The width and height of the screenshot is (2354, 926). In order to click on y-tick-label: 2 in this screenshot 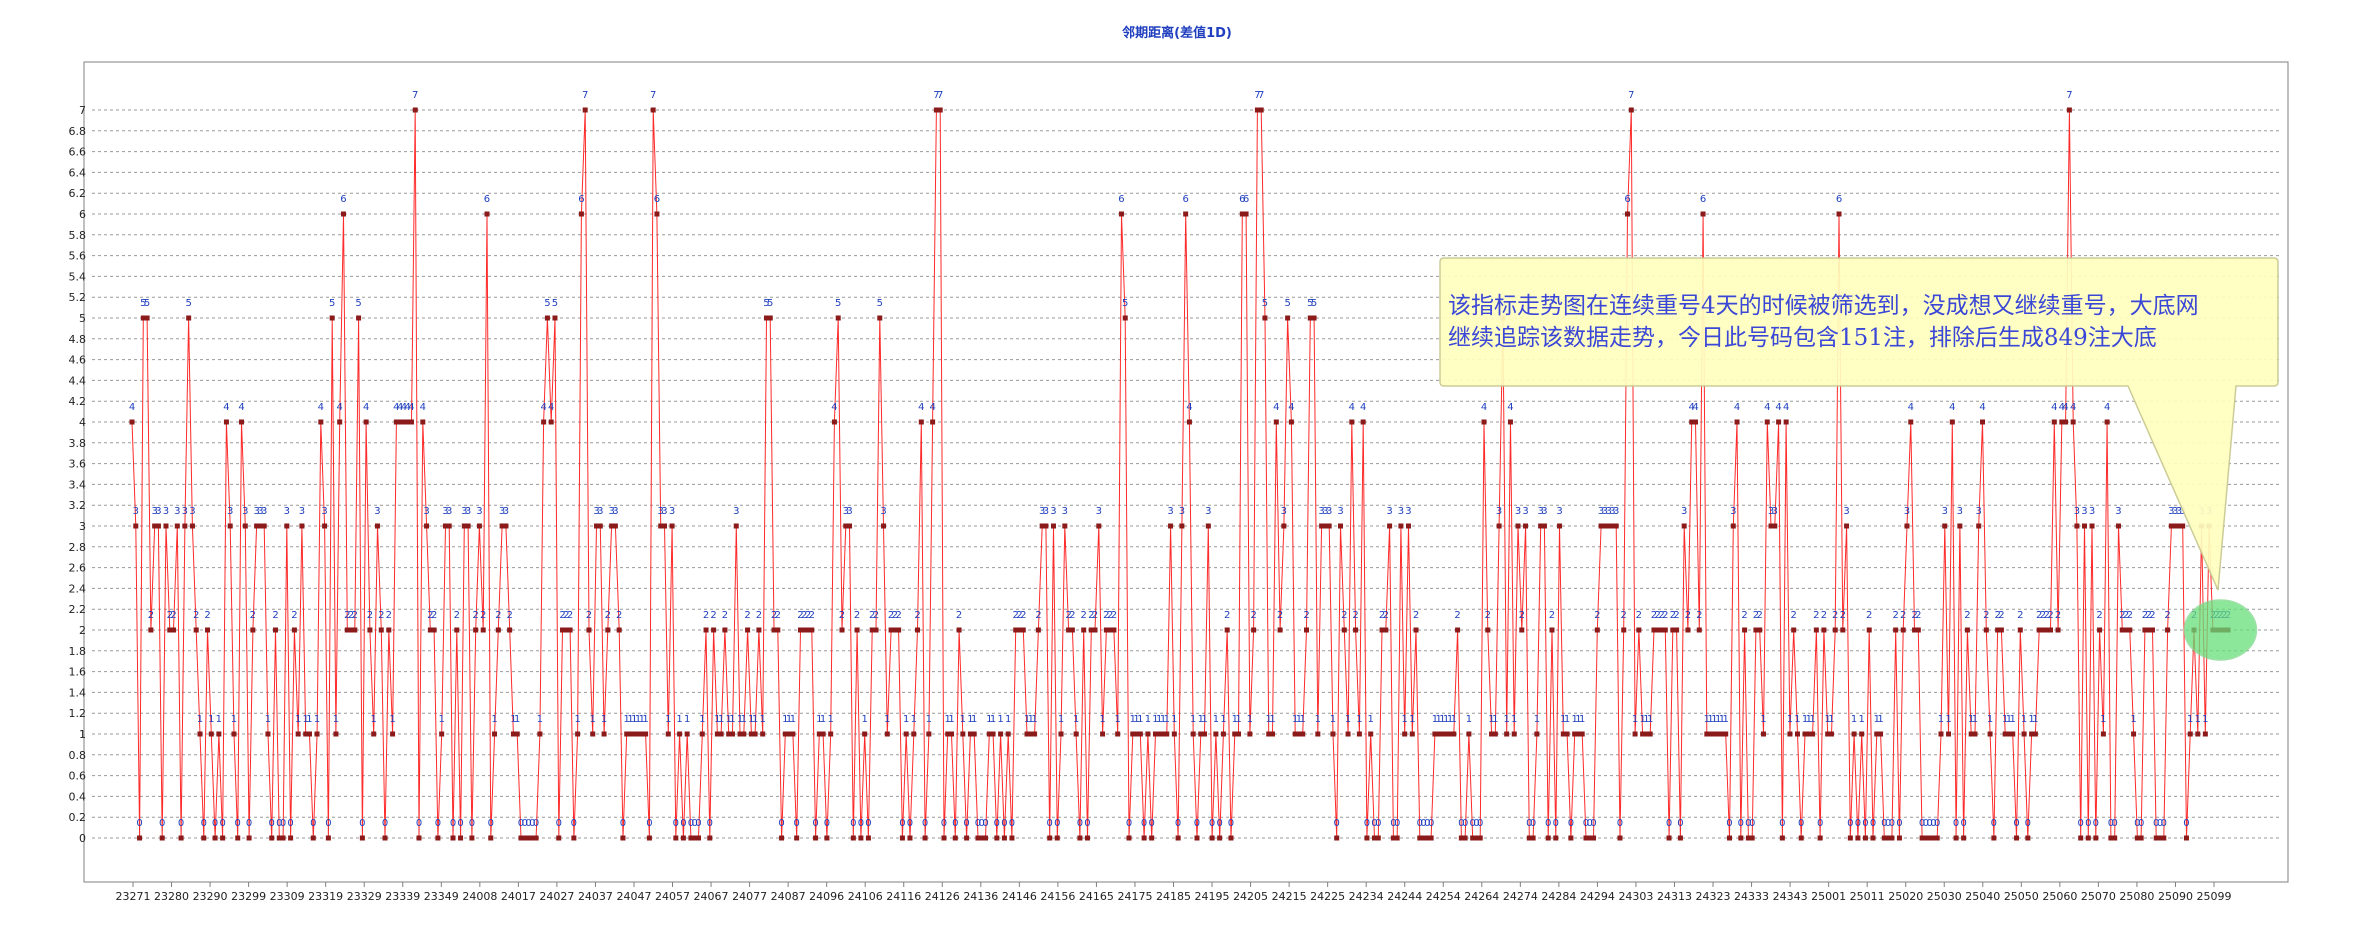, I will do `click(82, 630)`.